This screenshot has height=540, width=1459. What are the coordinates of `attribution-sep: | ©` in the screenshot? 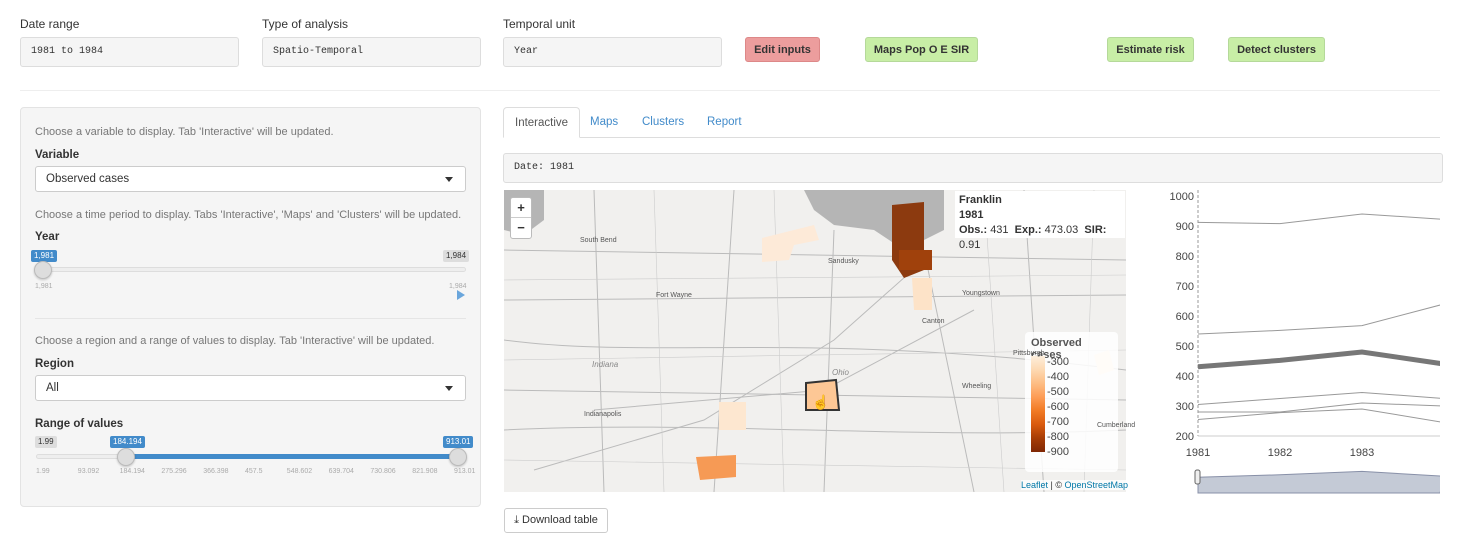 It's located at (1056, 485).